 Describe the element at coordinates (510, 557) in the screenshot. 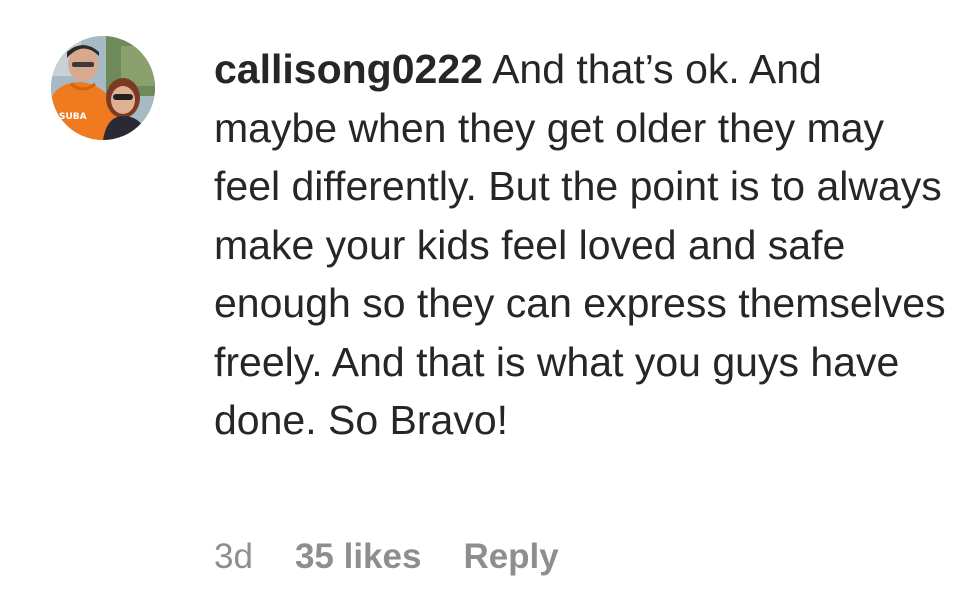

I see `reply-button: Reply` at that location.